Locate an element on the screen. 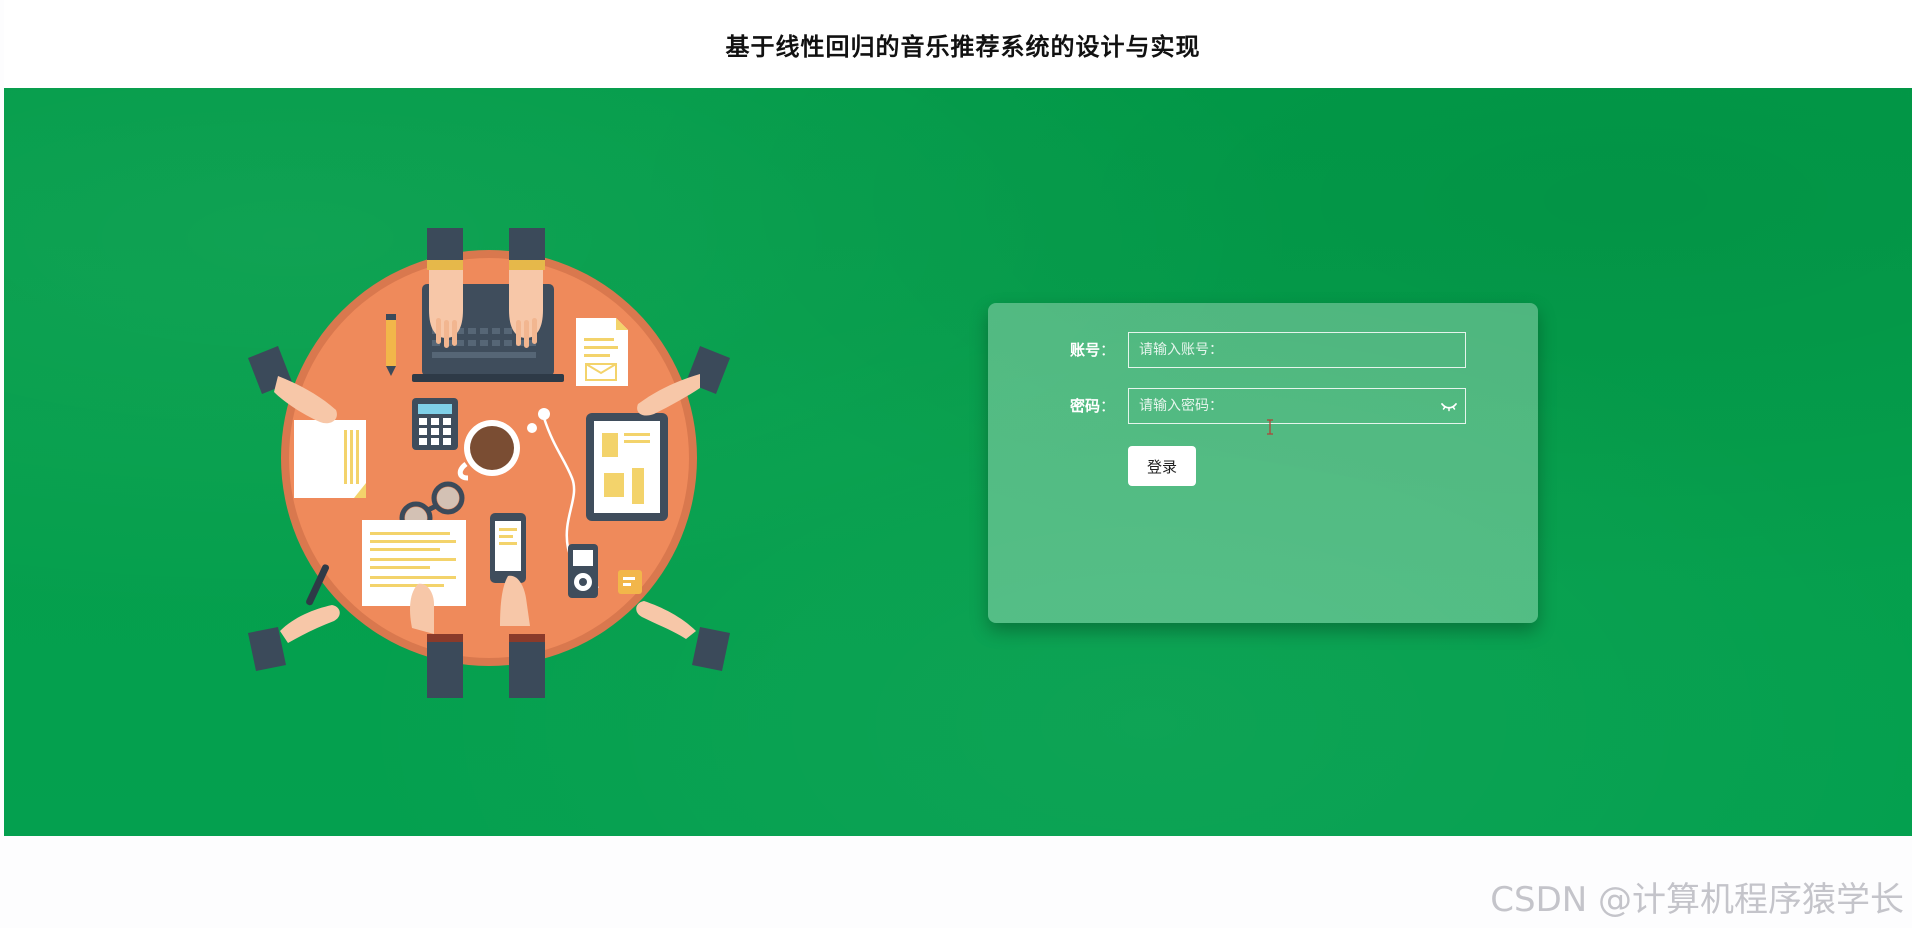  password-label: 密码 is located at coordinates (1084, 406).